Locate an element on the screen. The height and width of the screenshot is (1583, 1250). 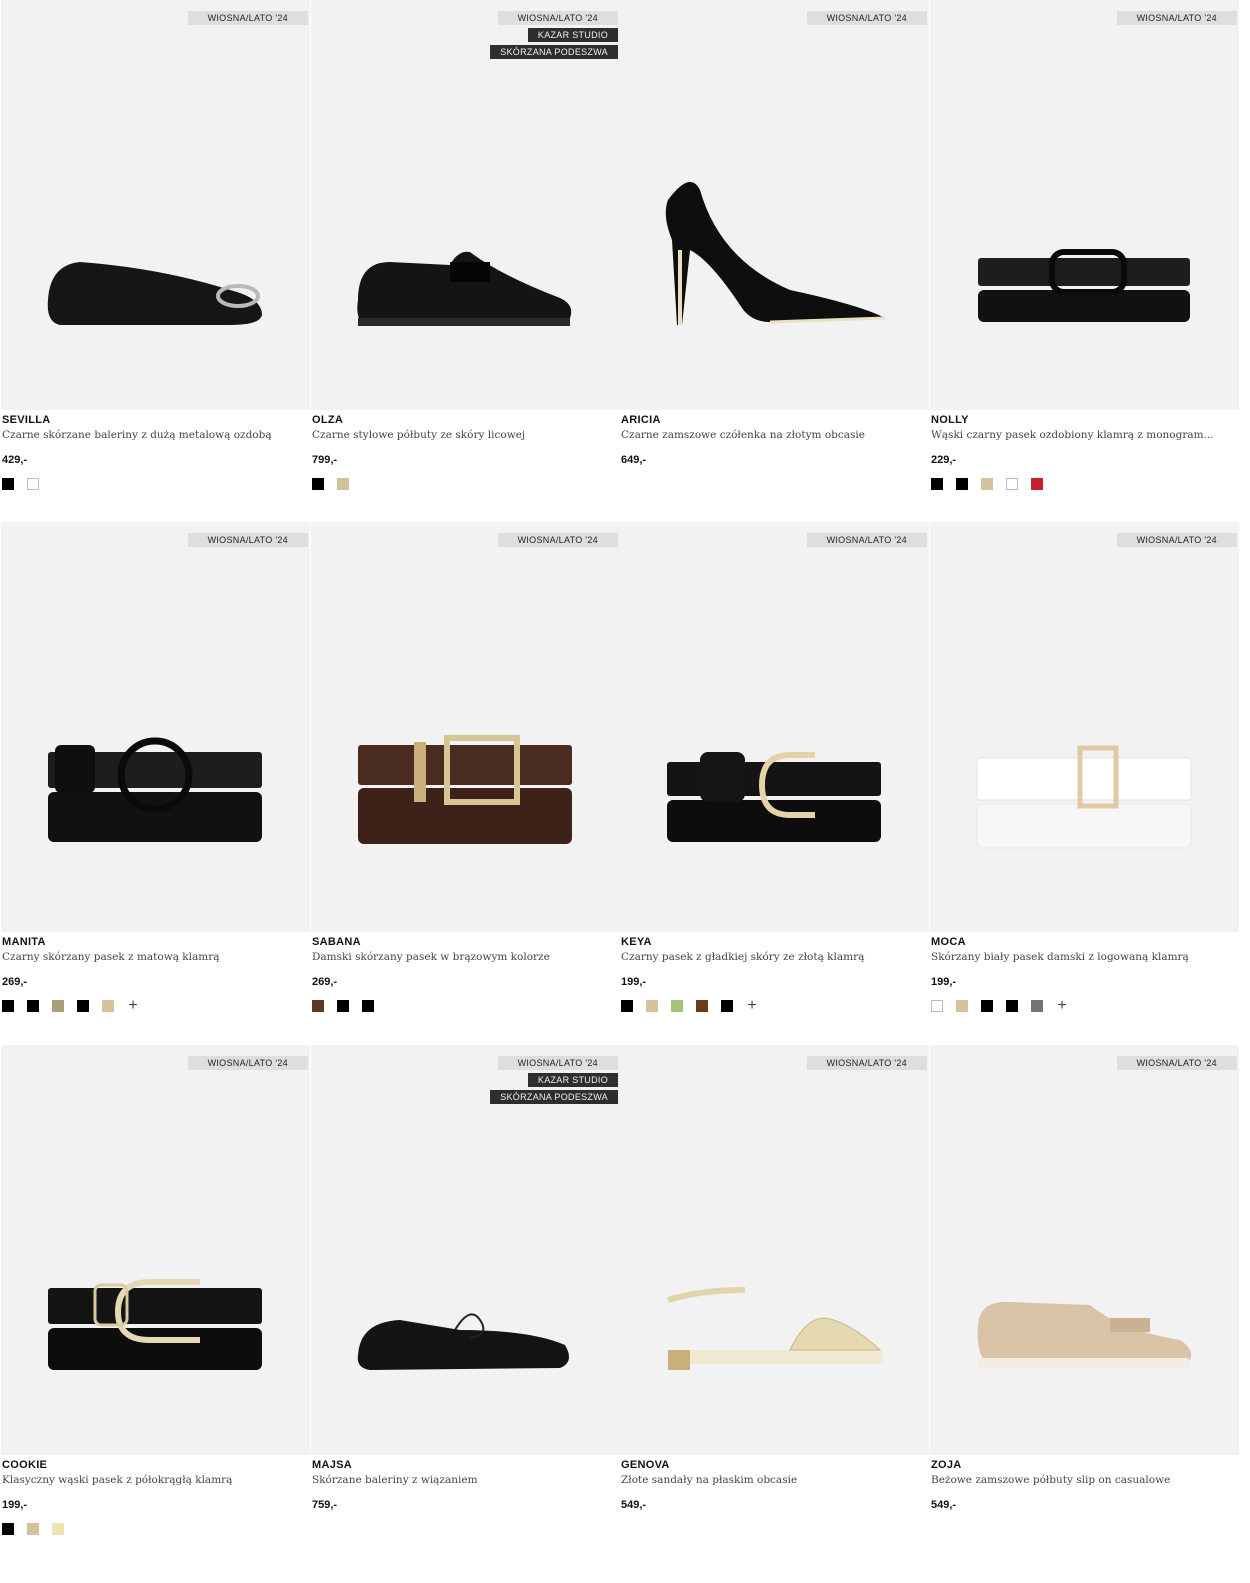
product-description: Damski skórzany pasek w brązowym kolorze is located at coordinates (431, 957).